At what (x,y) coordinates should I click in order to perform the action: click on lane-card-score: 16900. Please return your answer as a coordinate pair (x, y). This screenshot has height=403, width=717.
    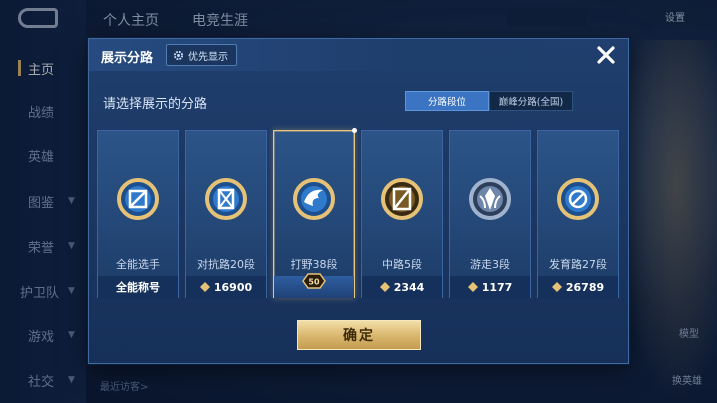
    Looking at the image, I should click on (226, 287).